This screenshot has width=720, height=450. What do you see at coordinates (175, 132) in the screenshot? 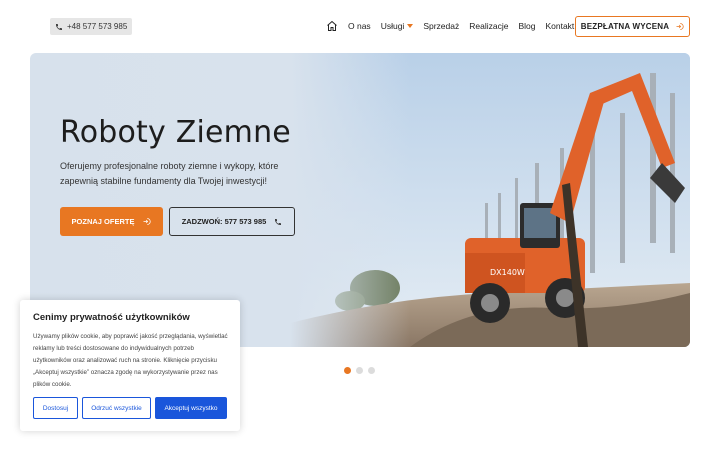
I see `hero-title: Roboty Ziemne` at bounding box center [175, 132].